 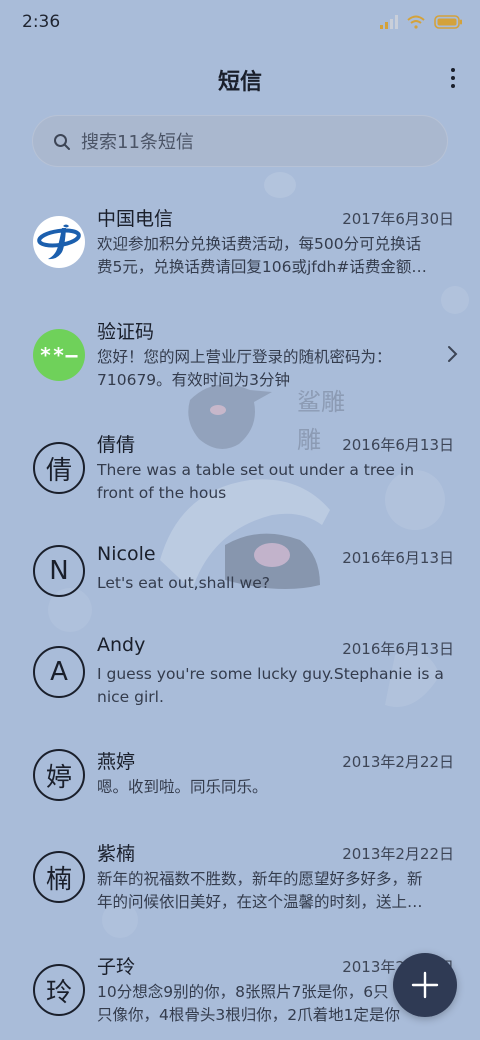 What do you see at coordinates (416, 22) in the screenshot?
I see `wifi-icon` at bounding box center [416, 22].